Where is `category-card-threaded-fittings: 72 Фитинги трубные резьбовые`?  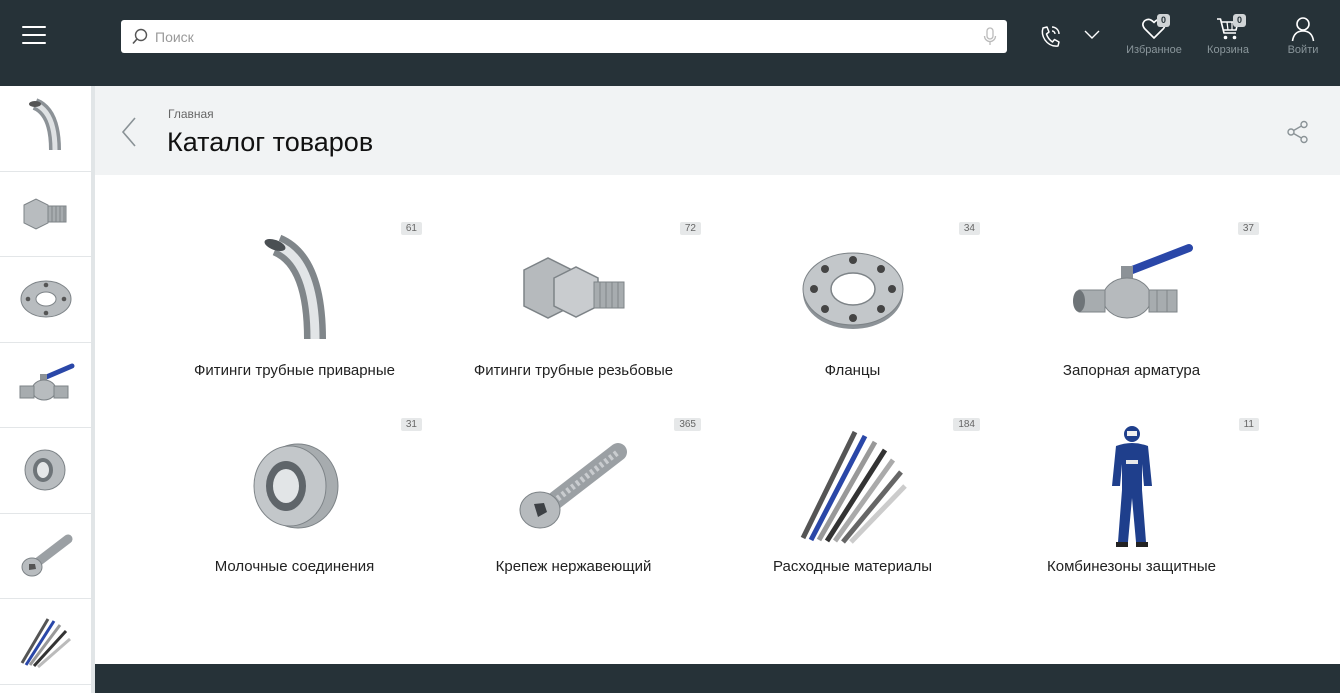 category-card-threaded-fittings: 72 Фитинги трубные резьбовые is located at coordinates (573, 305).